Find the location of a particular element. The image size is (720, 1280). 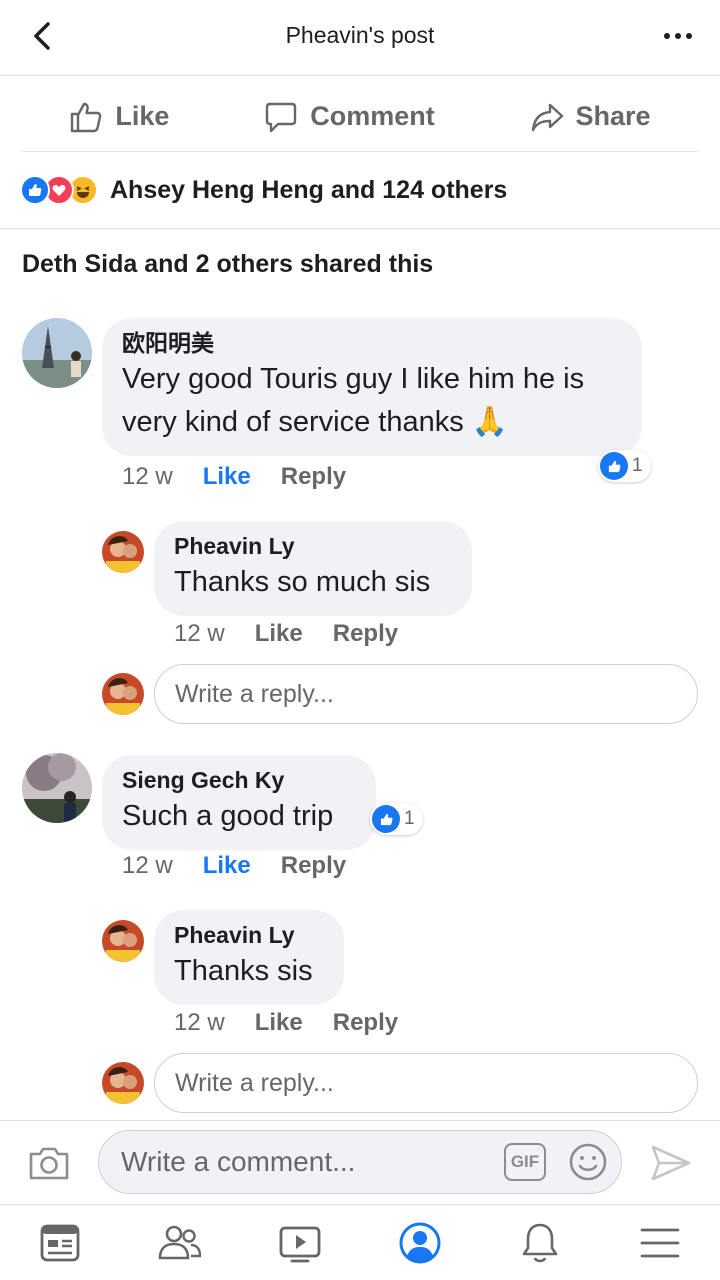

comment-text: Very good Touris guy I like him he is is located at coordinates (353, 379).